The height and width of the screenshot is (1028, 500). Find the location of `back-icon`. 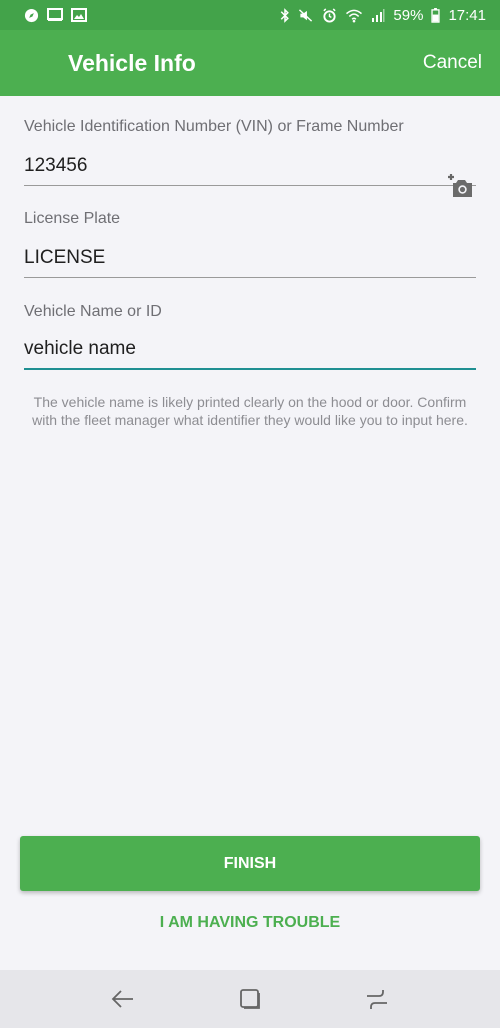

back-icon is located at coordinates (123, 999).